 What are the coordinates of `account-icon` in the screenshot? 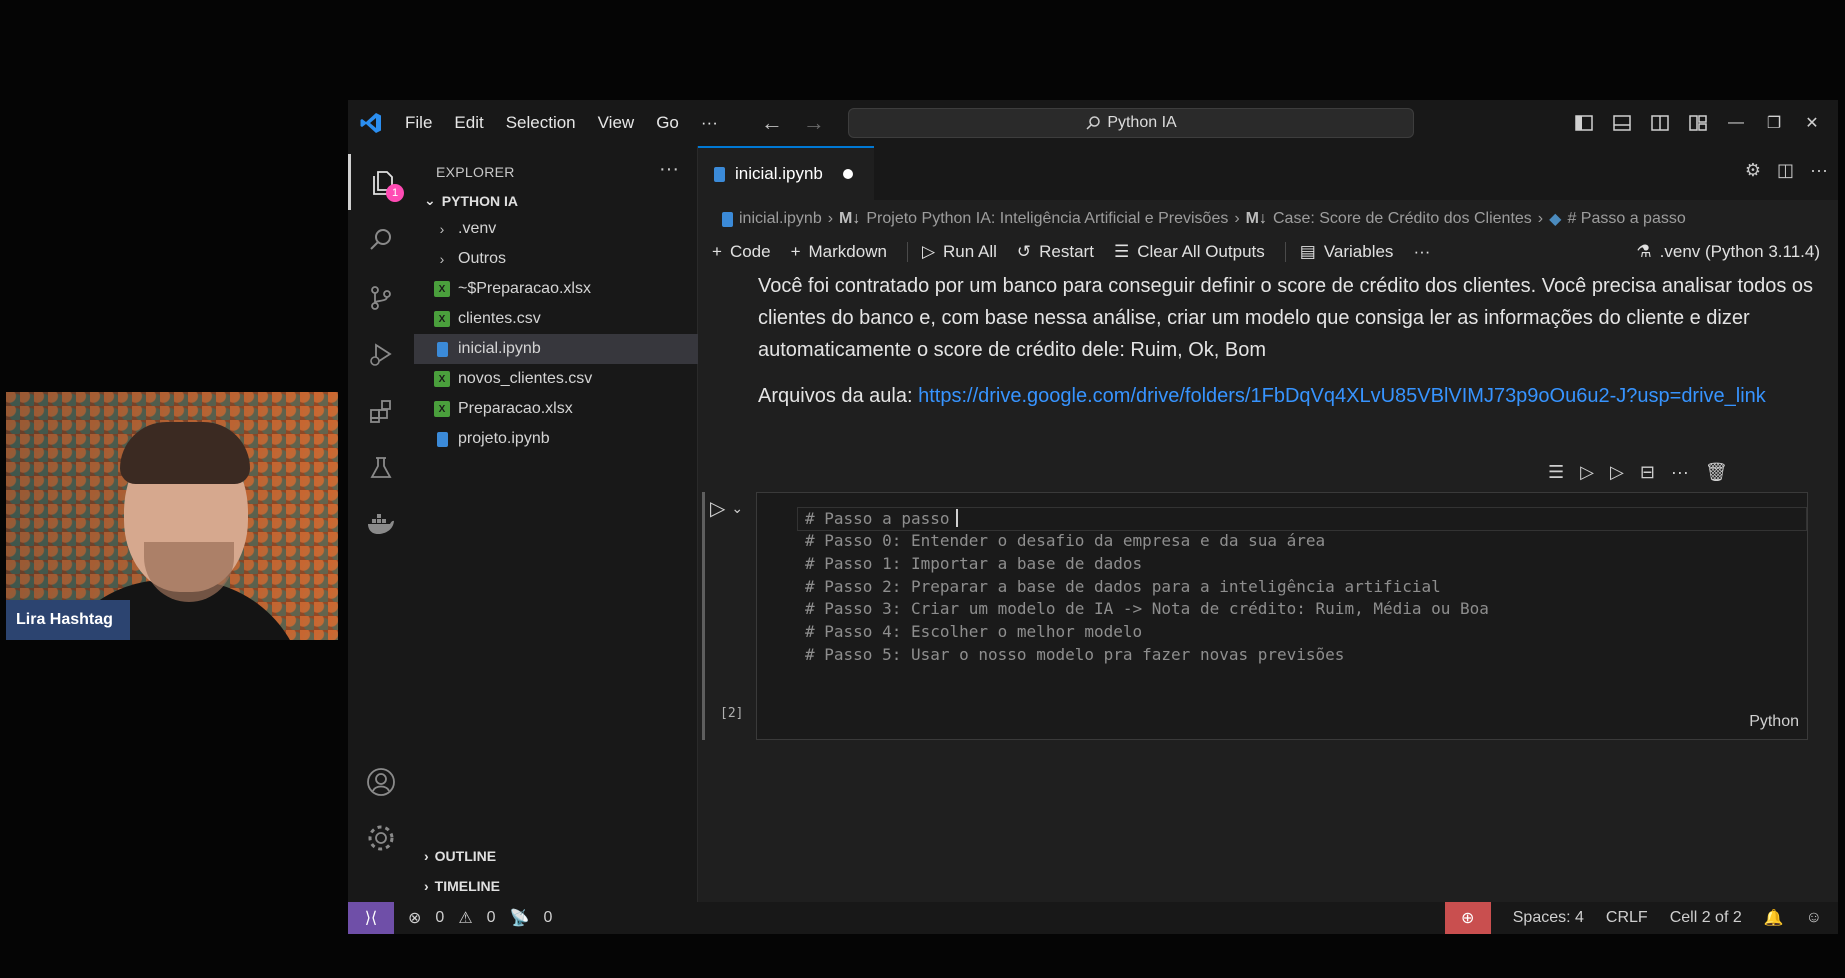 It's located at (381, 782).